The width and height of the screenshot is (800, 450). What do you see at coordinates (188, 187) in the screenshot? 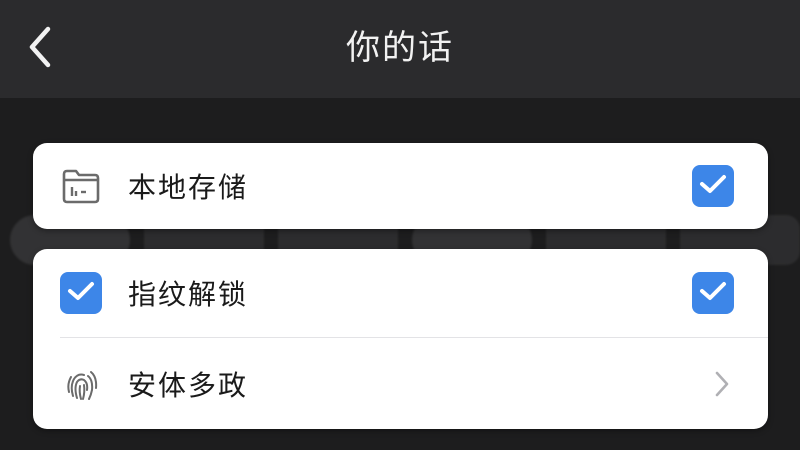
I see `storage-label: 本地存储` at bounding box center [188, 187].